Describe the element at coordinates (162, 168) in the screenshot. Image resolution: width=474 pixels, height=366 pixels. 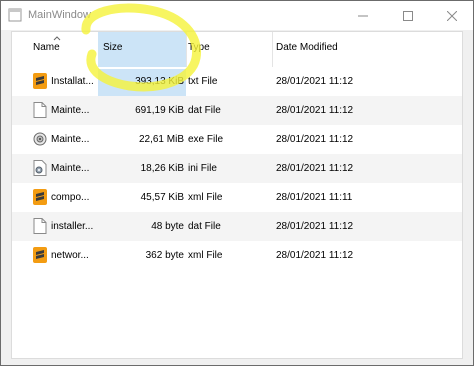
I see `file-size: 18,26 KiB` at that location.